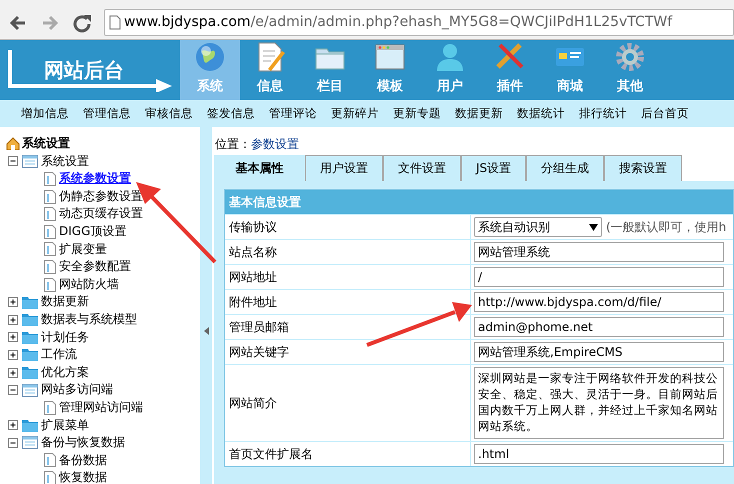 This screenshot has width=734, height=484. What do you see at coordinates (46, 143) in the screenshot?
I see `tree-title: 系统设置` at bounding box center [46, 143].